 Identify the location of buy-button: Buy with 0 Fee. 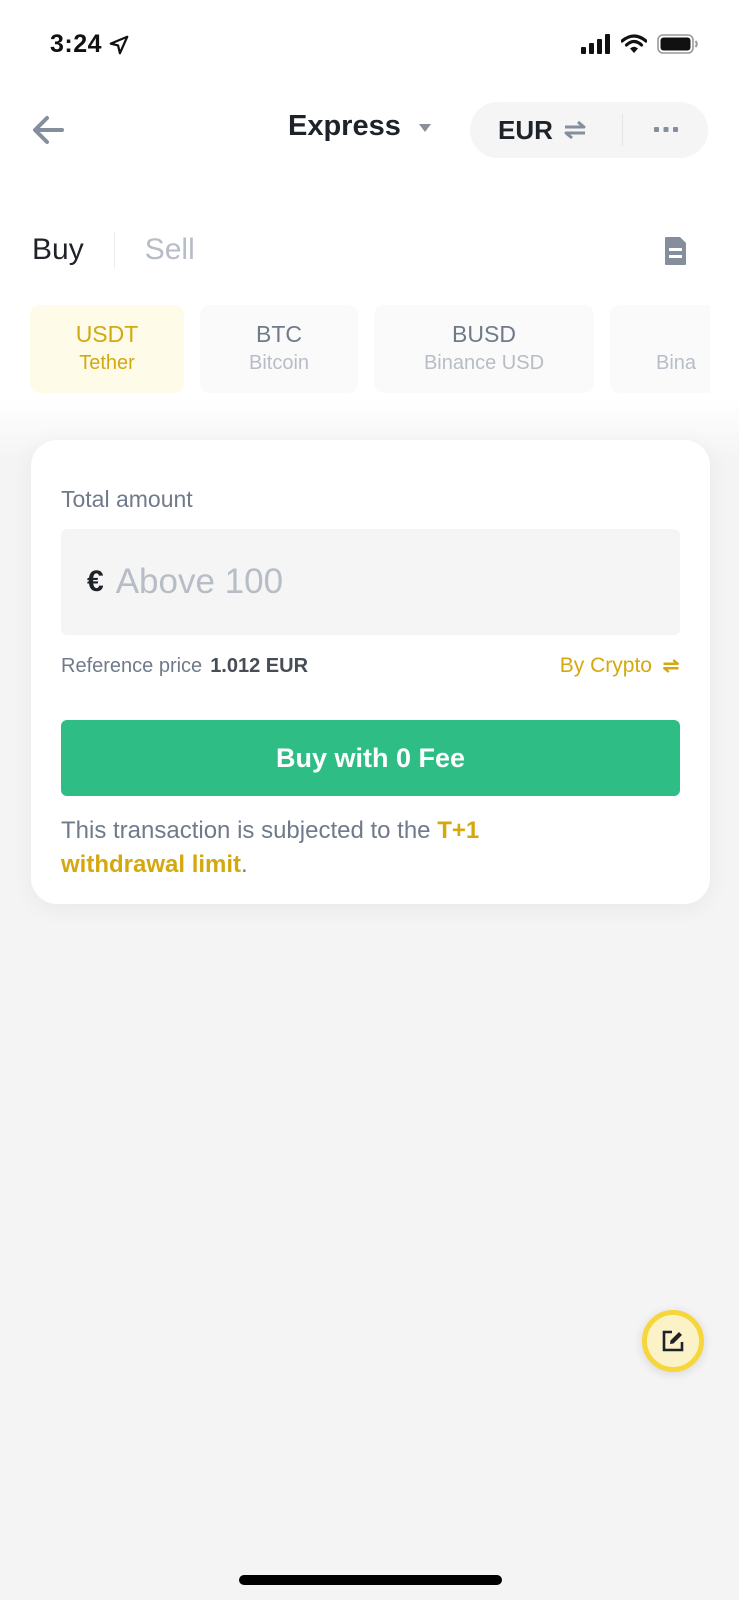
(370, 758).